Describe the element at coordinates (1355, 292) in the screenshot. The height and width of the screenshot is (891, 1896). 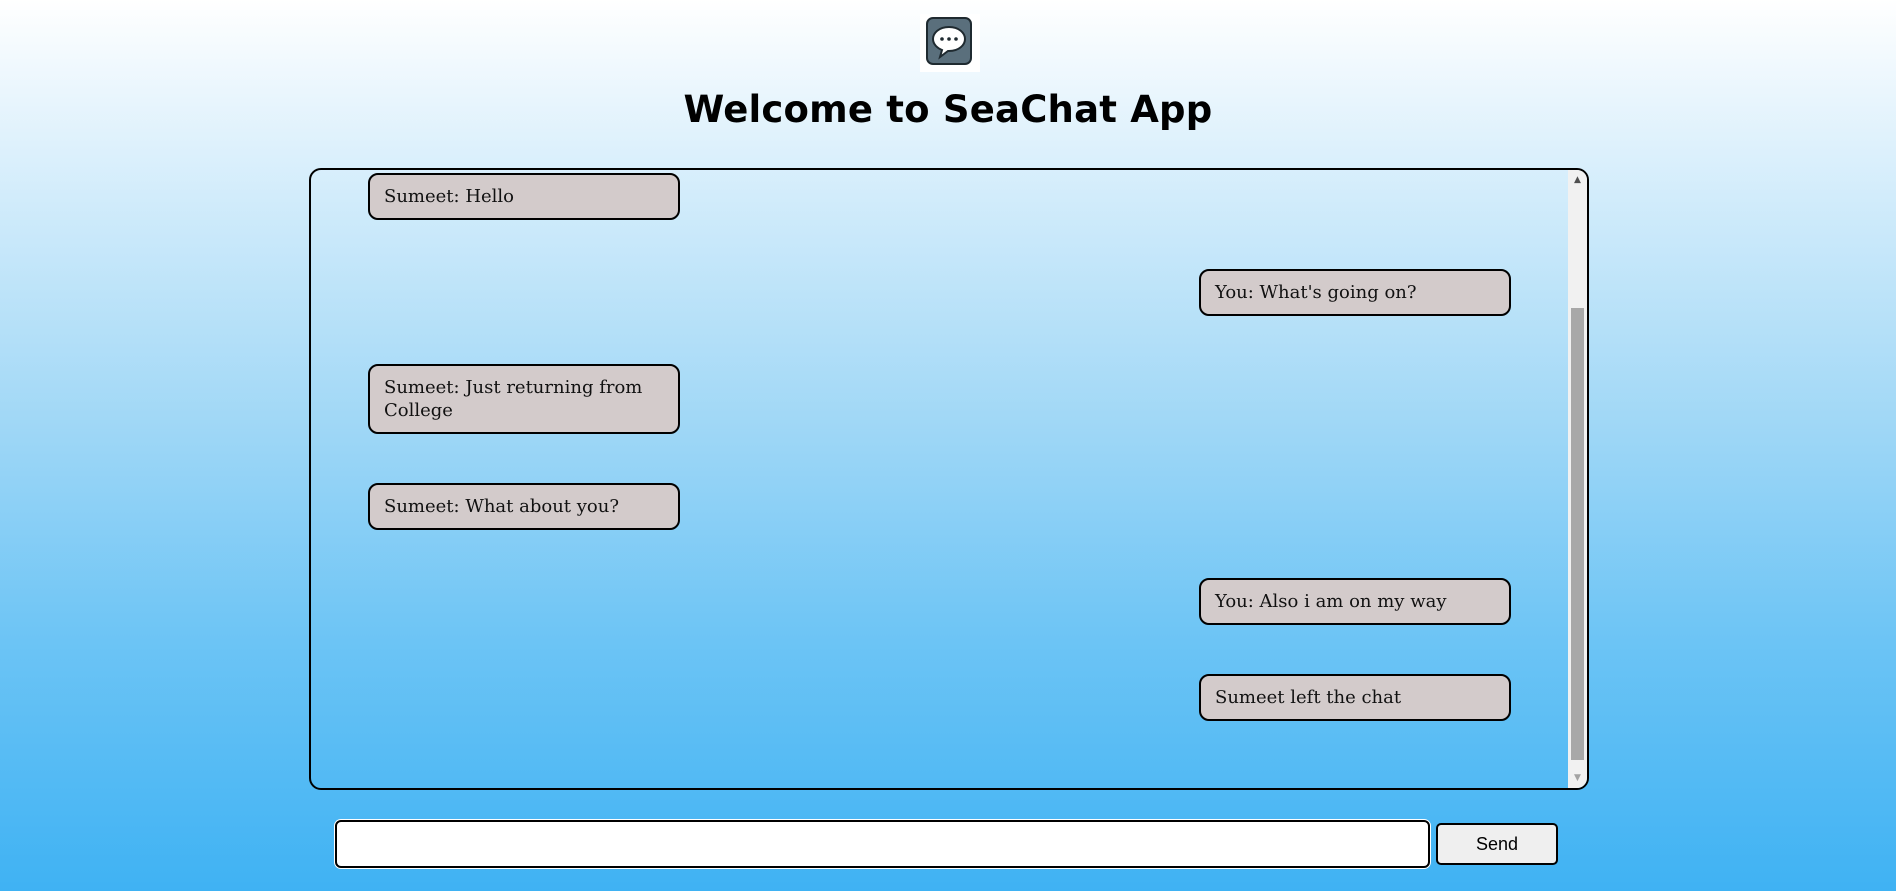
I see `message-bubble: You: What's going on?` at that location.